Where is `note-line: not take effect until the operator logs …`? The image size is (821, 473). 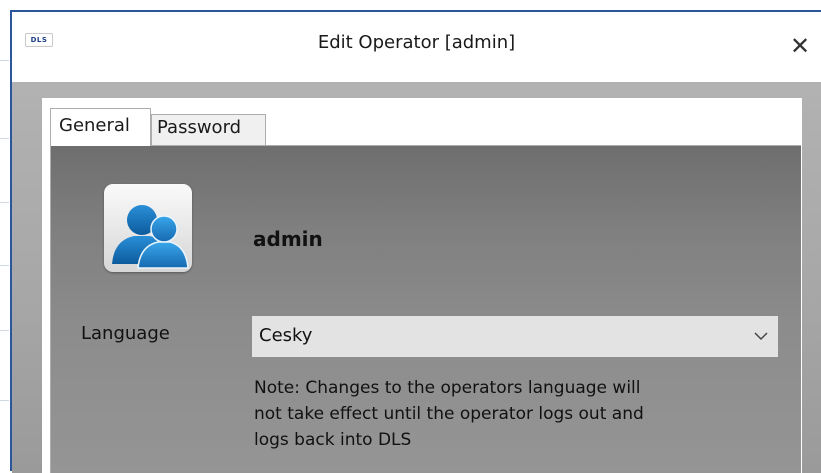 note-line: not take effect until the operator logs … is located at coordinates (449, 414).